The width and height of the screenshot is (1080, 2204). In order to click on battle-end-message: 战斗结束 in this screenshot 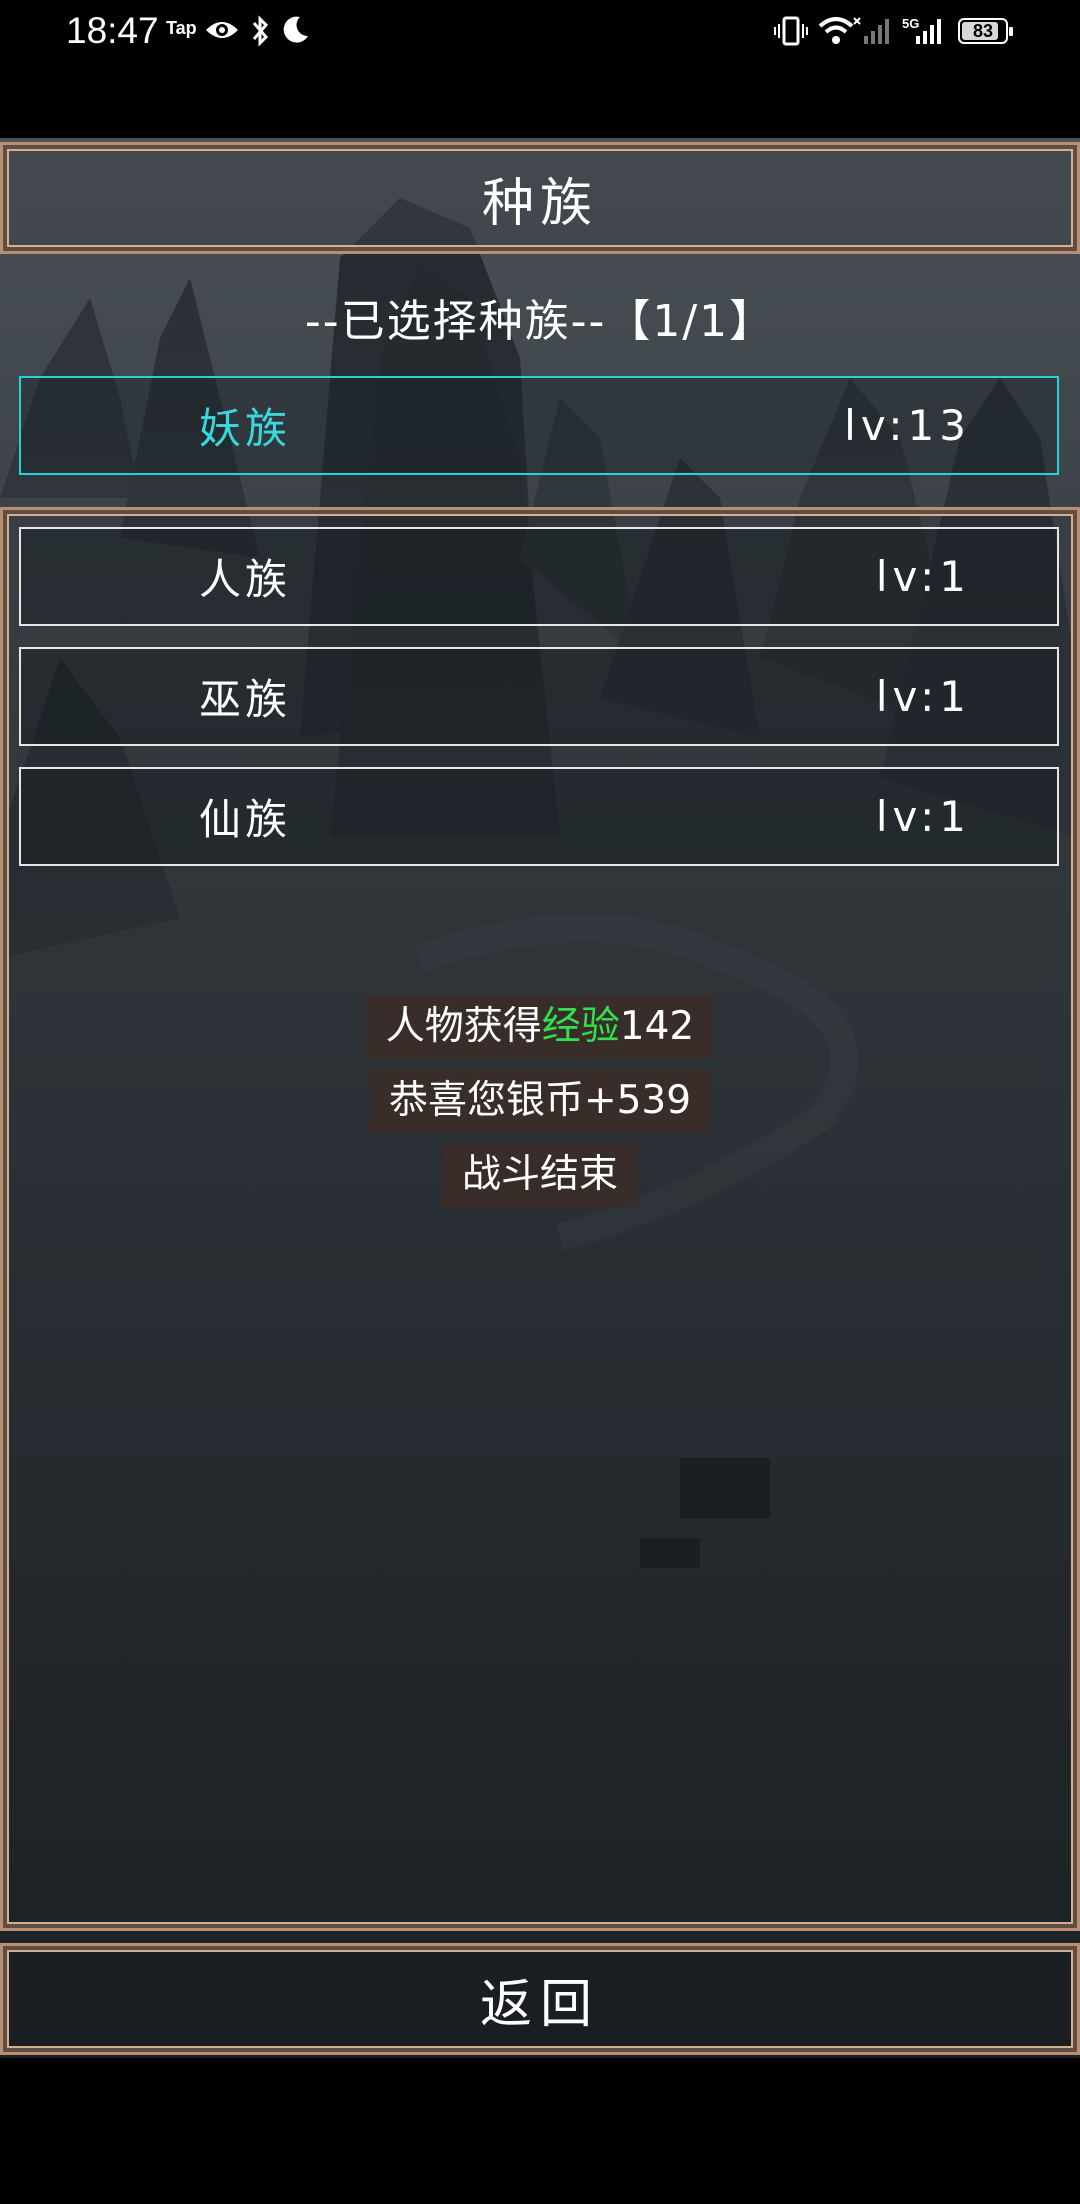, I will do `click(540, 1175)`.